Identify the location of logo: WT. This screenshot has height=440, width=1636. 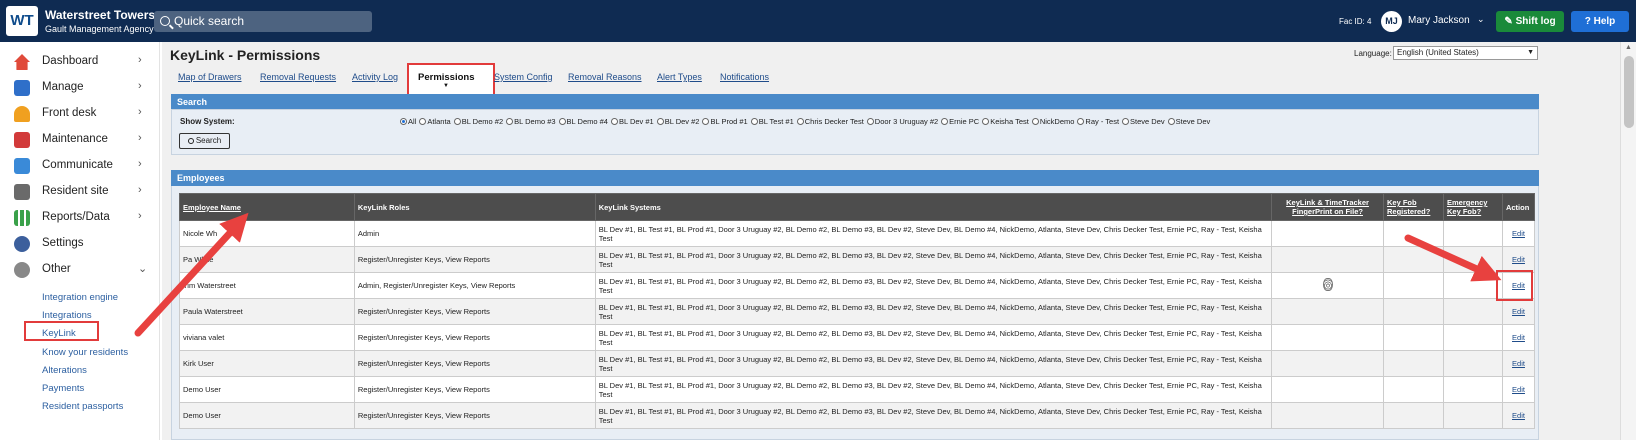
(22, 21).